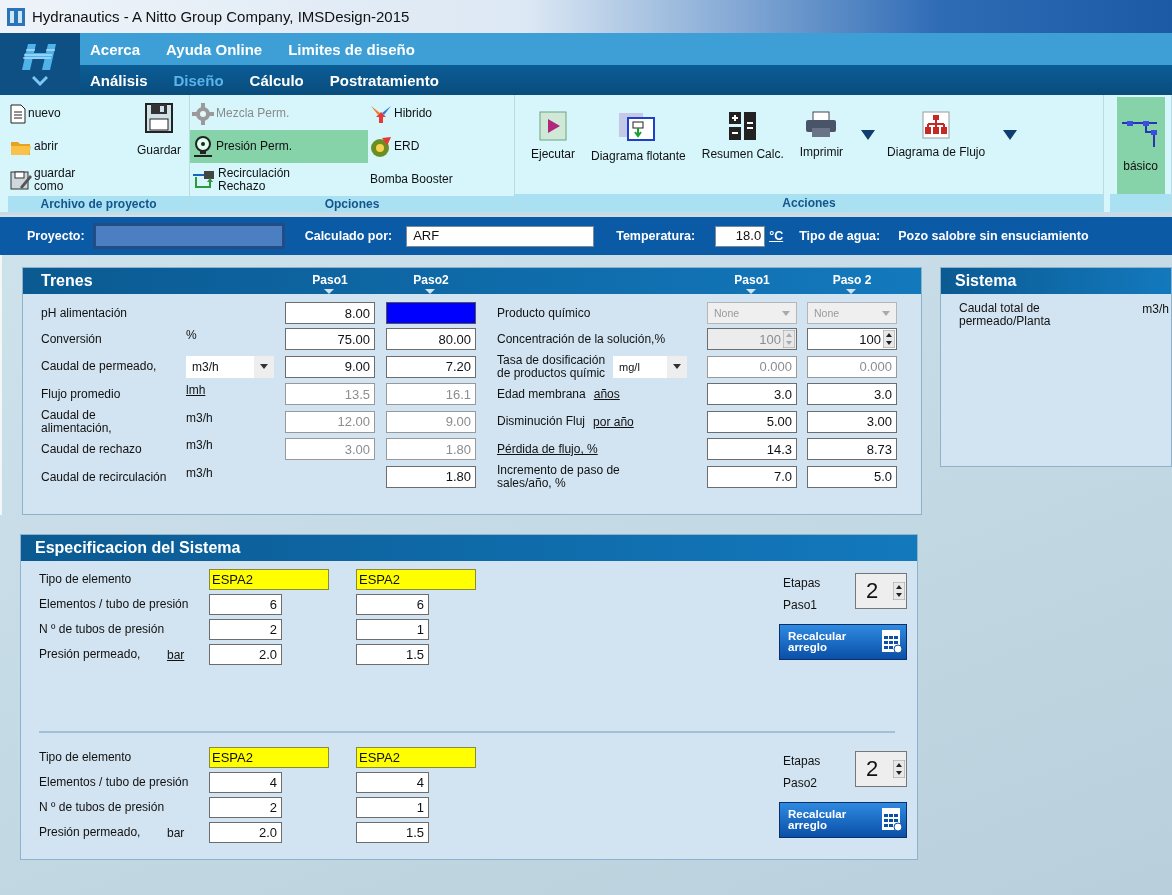  Describe the element at coordinates (188, 654) in the screenshot. I see `unit-link: bar` at that location.